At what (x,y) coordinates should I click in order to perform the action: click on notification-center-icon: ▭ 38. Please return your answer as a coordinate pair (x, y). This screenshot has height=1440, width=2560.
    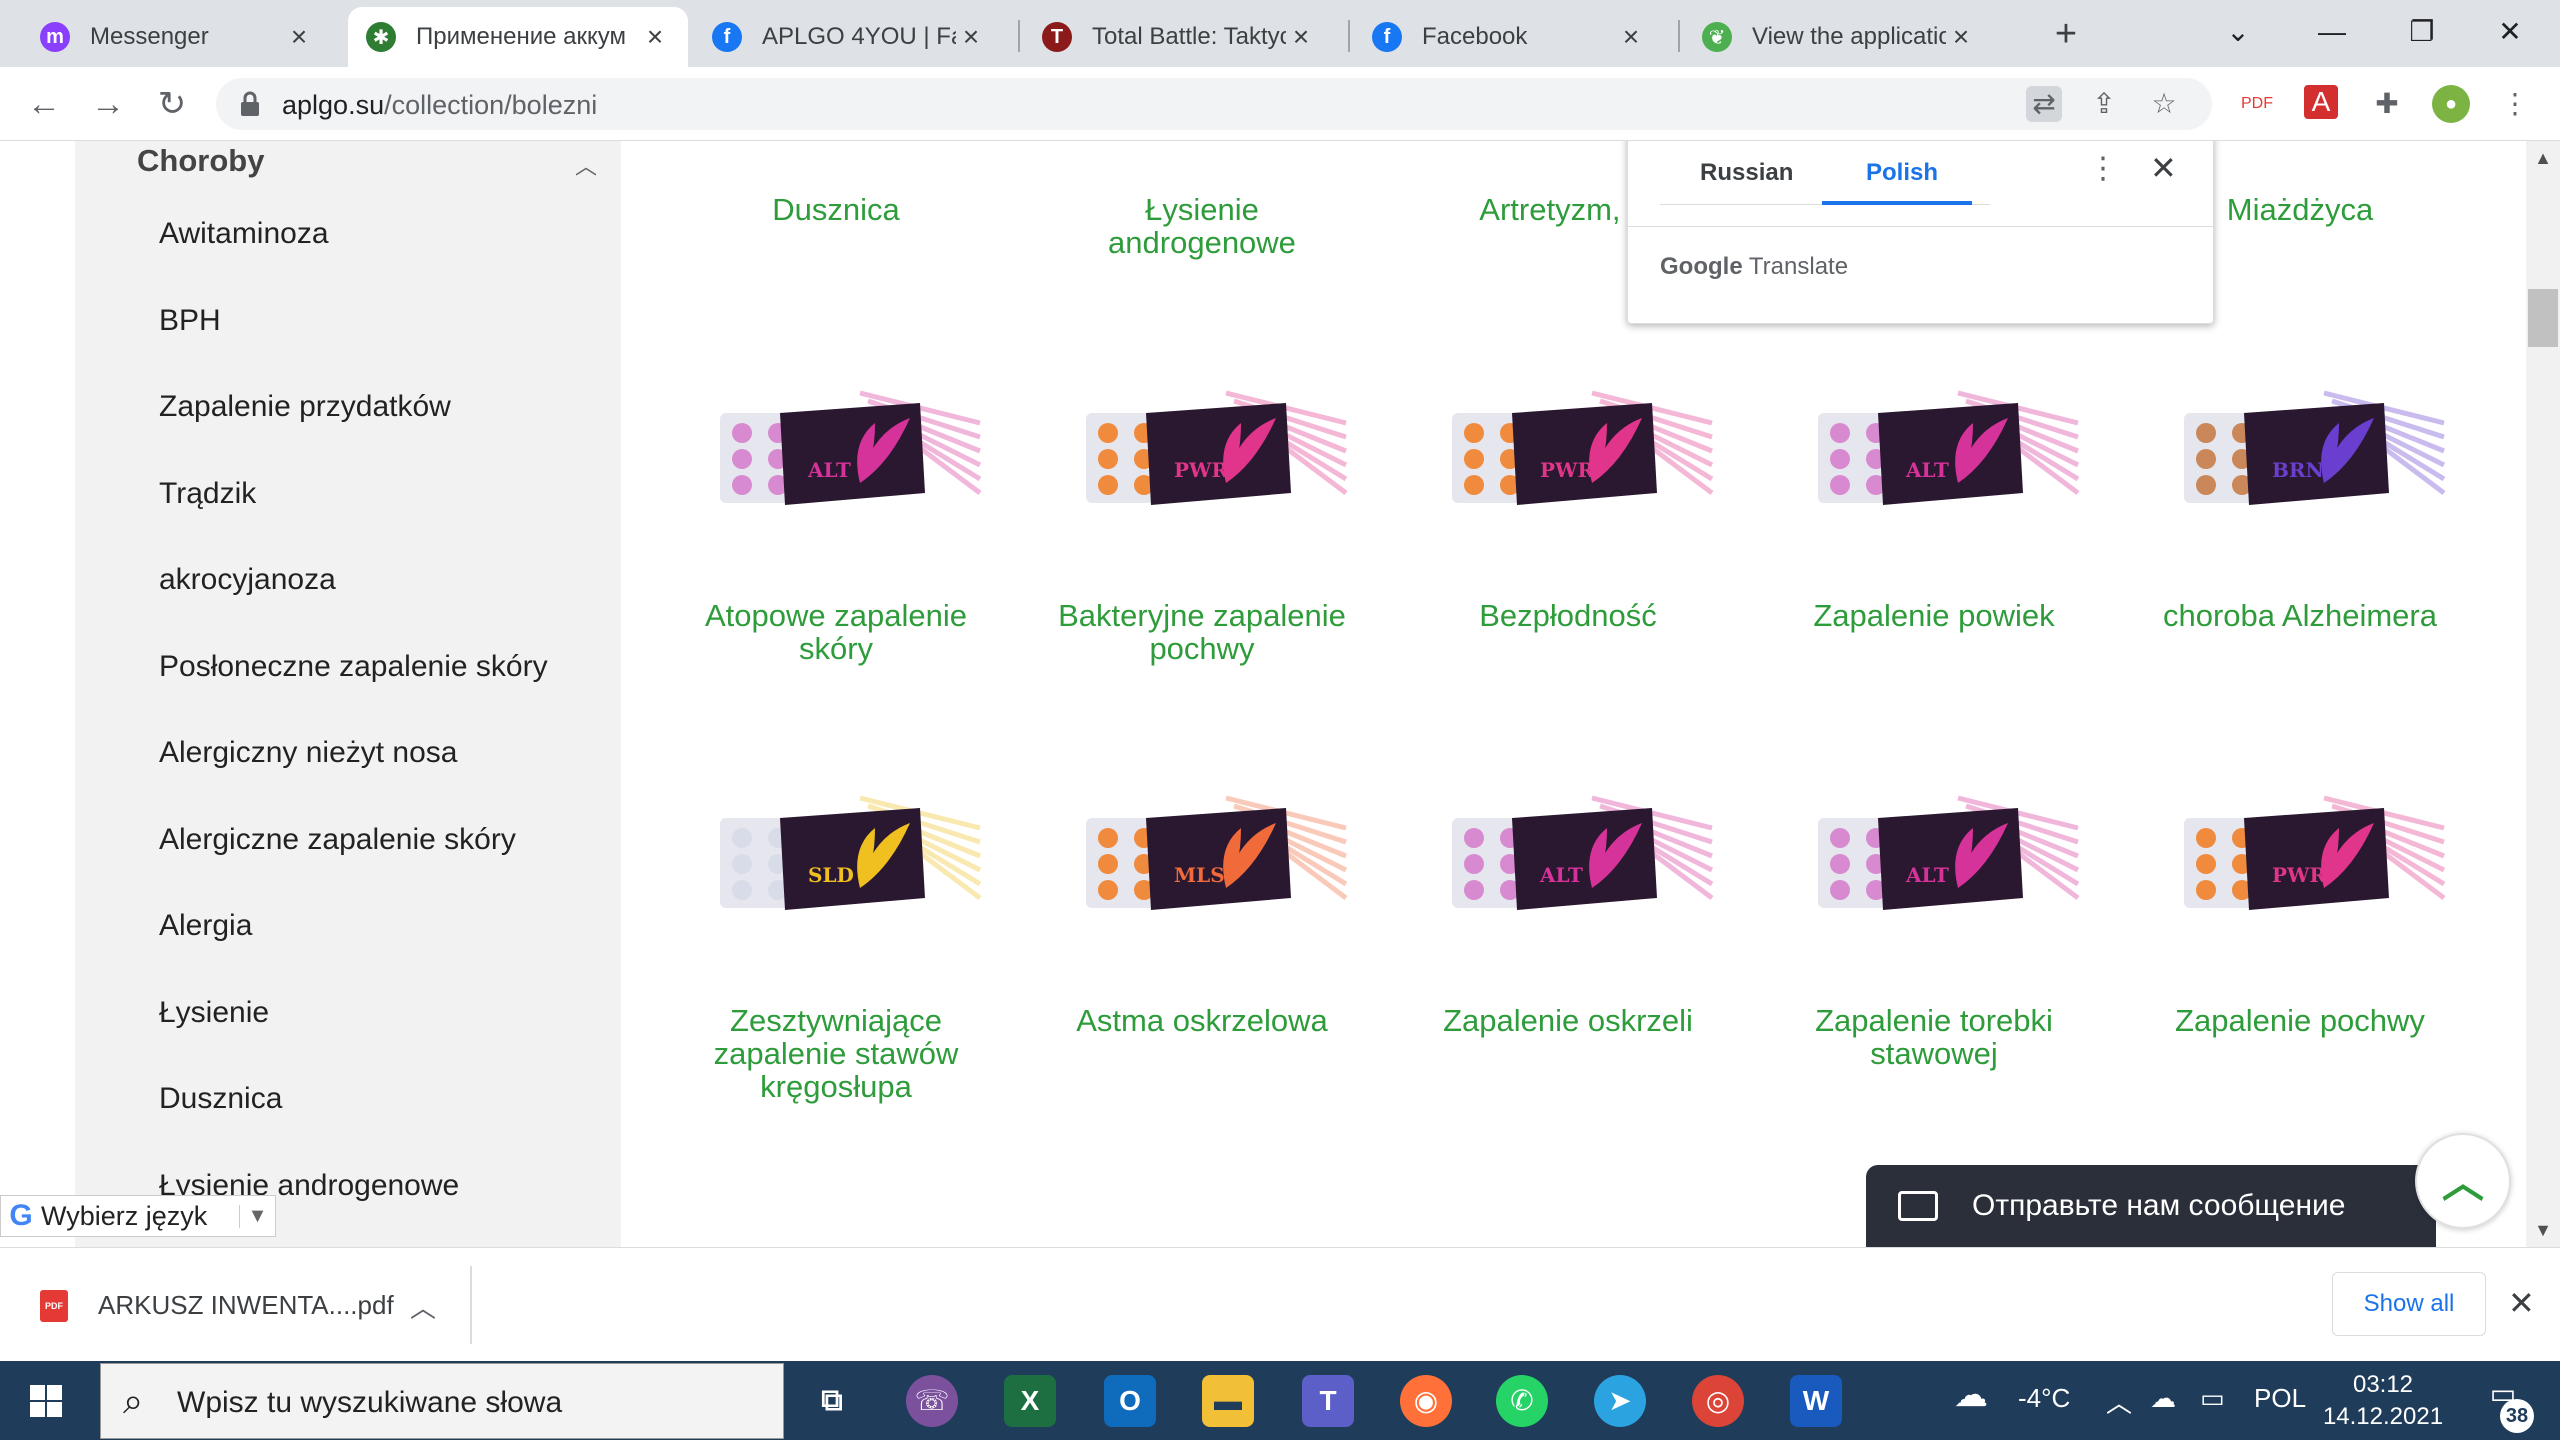
    Looking at the image, I should click on (2506, 1405).